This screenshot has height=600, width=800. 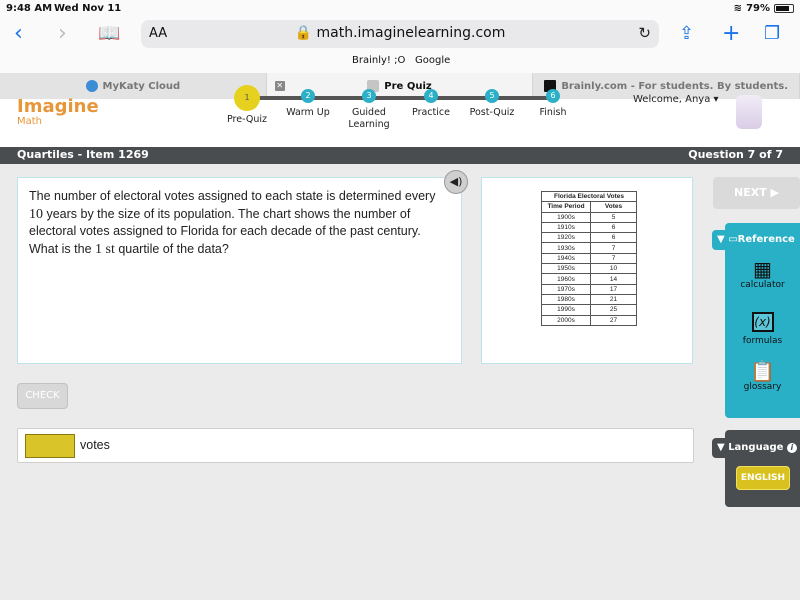 I want to click on answer-unit: votes, so click(x=95, y=445).